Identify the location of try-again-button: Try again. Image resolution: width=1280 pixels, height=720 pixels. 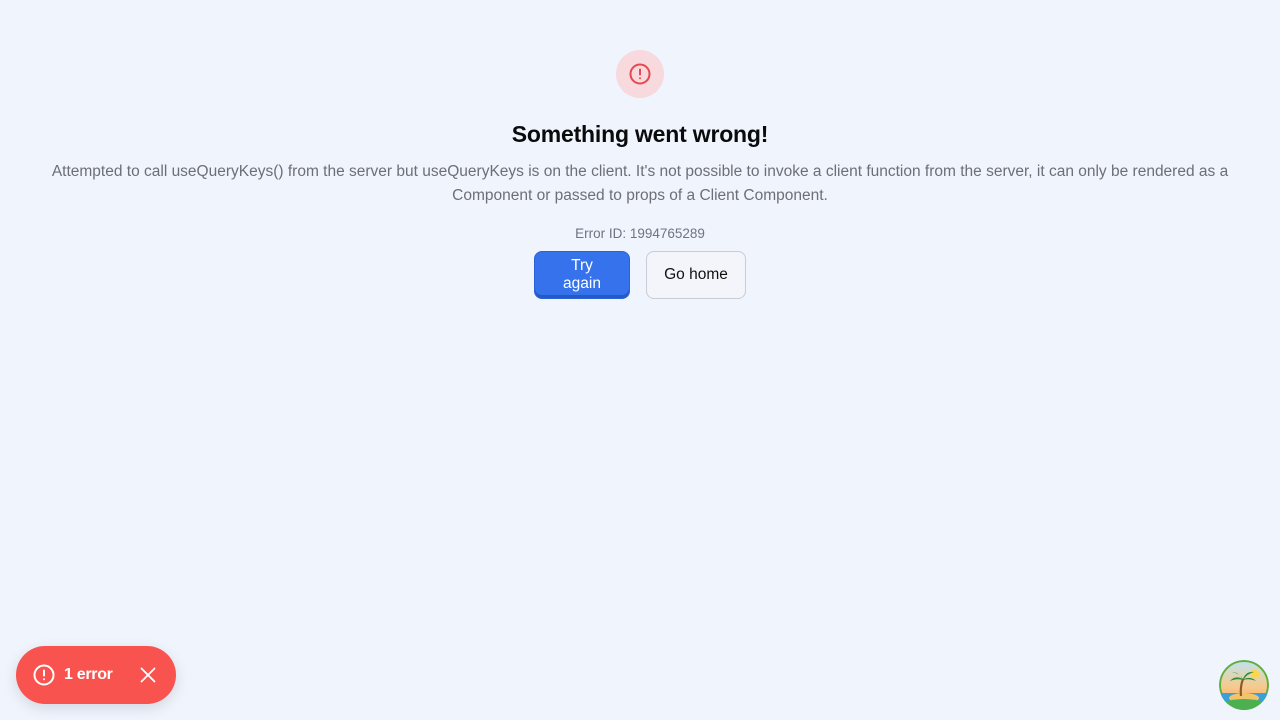
(582, 275).